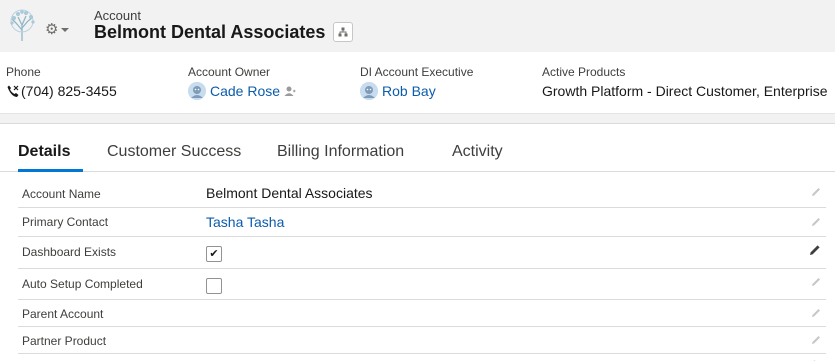  Describe the element at coordinates (82, 284) in the screenshot. I see `field-label: Auto Setup Completed` at that location.